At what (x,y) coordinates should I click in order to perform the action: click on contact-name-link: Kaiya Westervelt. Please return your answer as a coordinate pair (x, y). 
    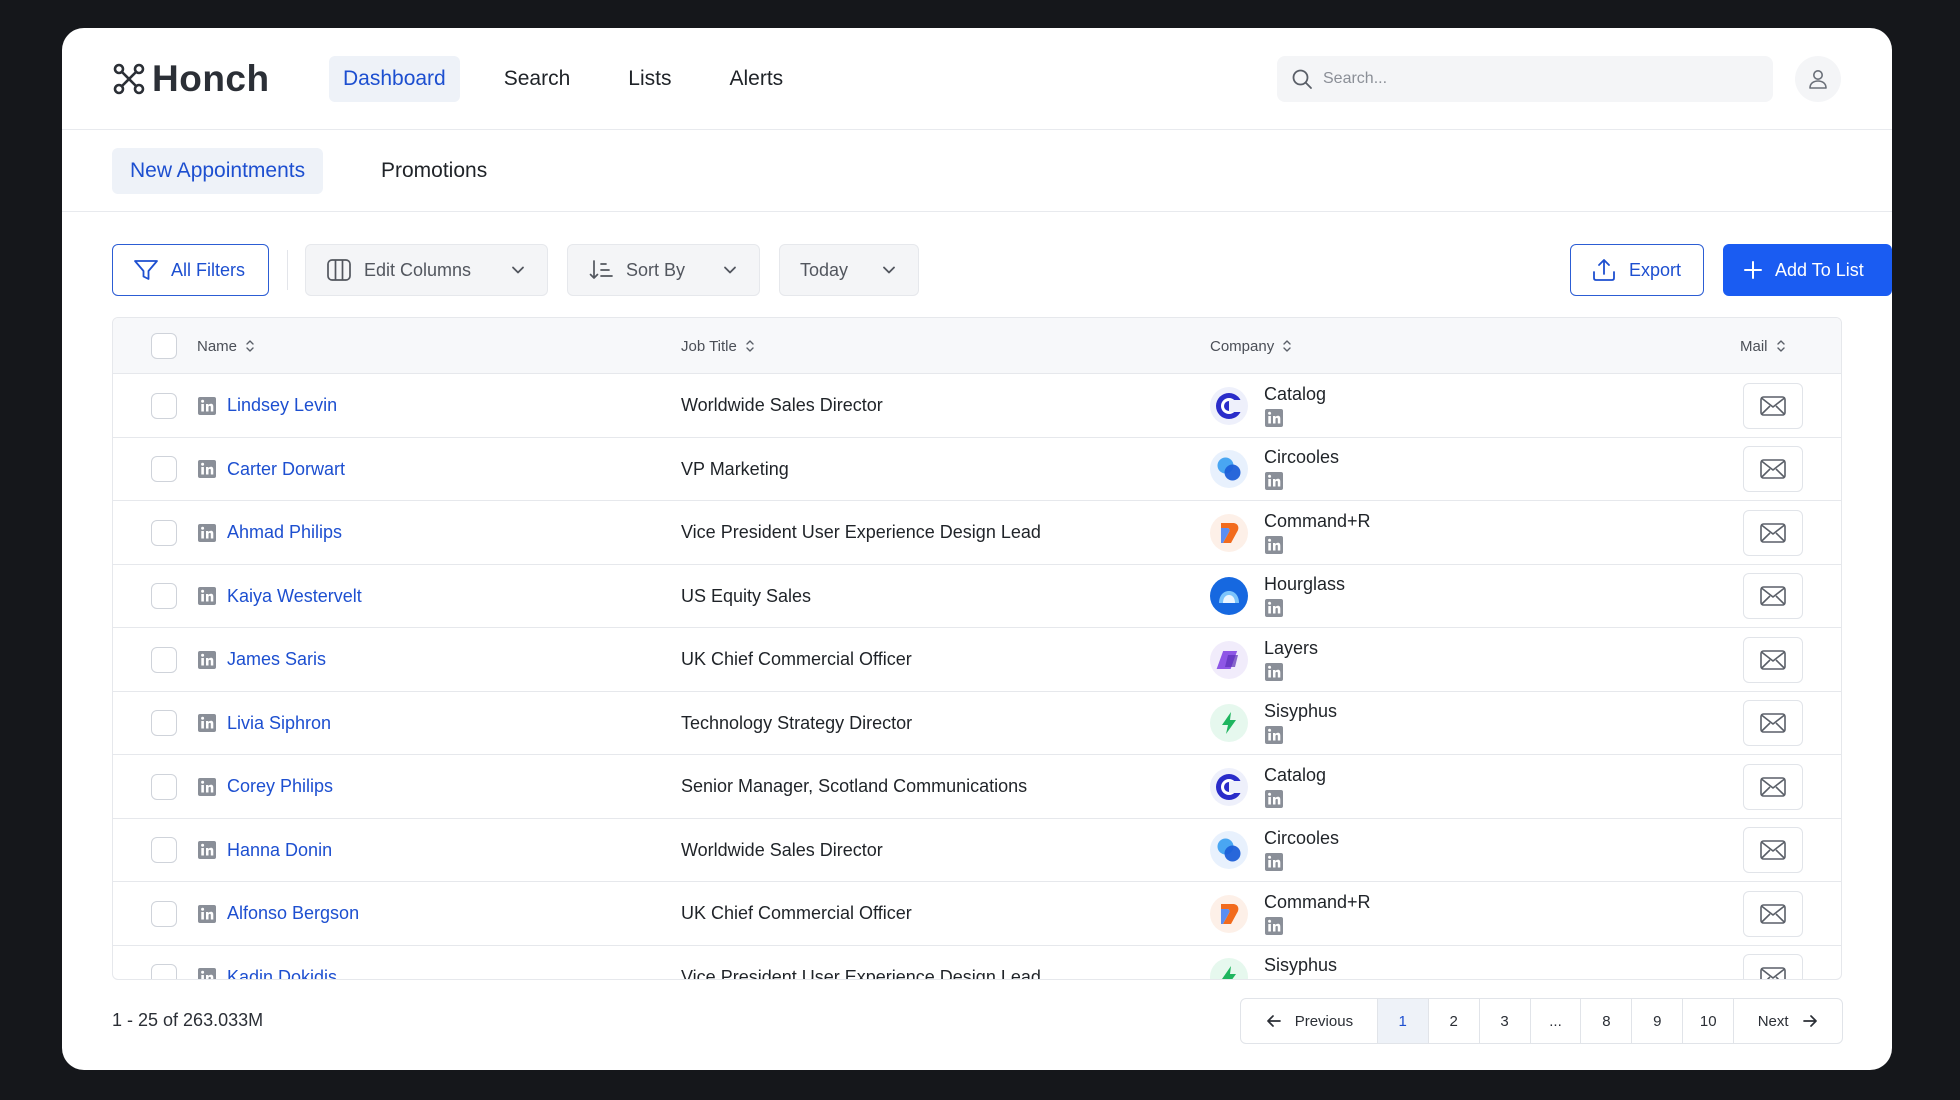
    Looking at the image, I should click on (294, 596).